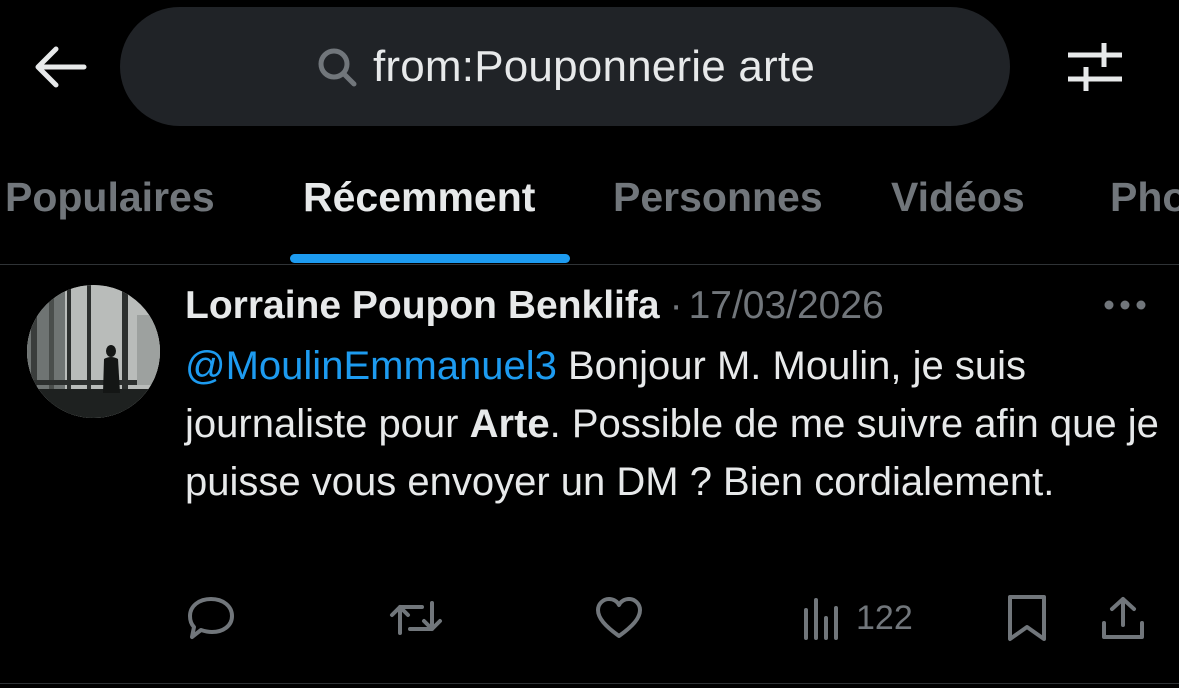 The image size is (1179, 688). I want to click on like-button, so click(619, 618).